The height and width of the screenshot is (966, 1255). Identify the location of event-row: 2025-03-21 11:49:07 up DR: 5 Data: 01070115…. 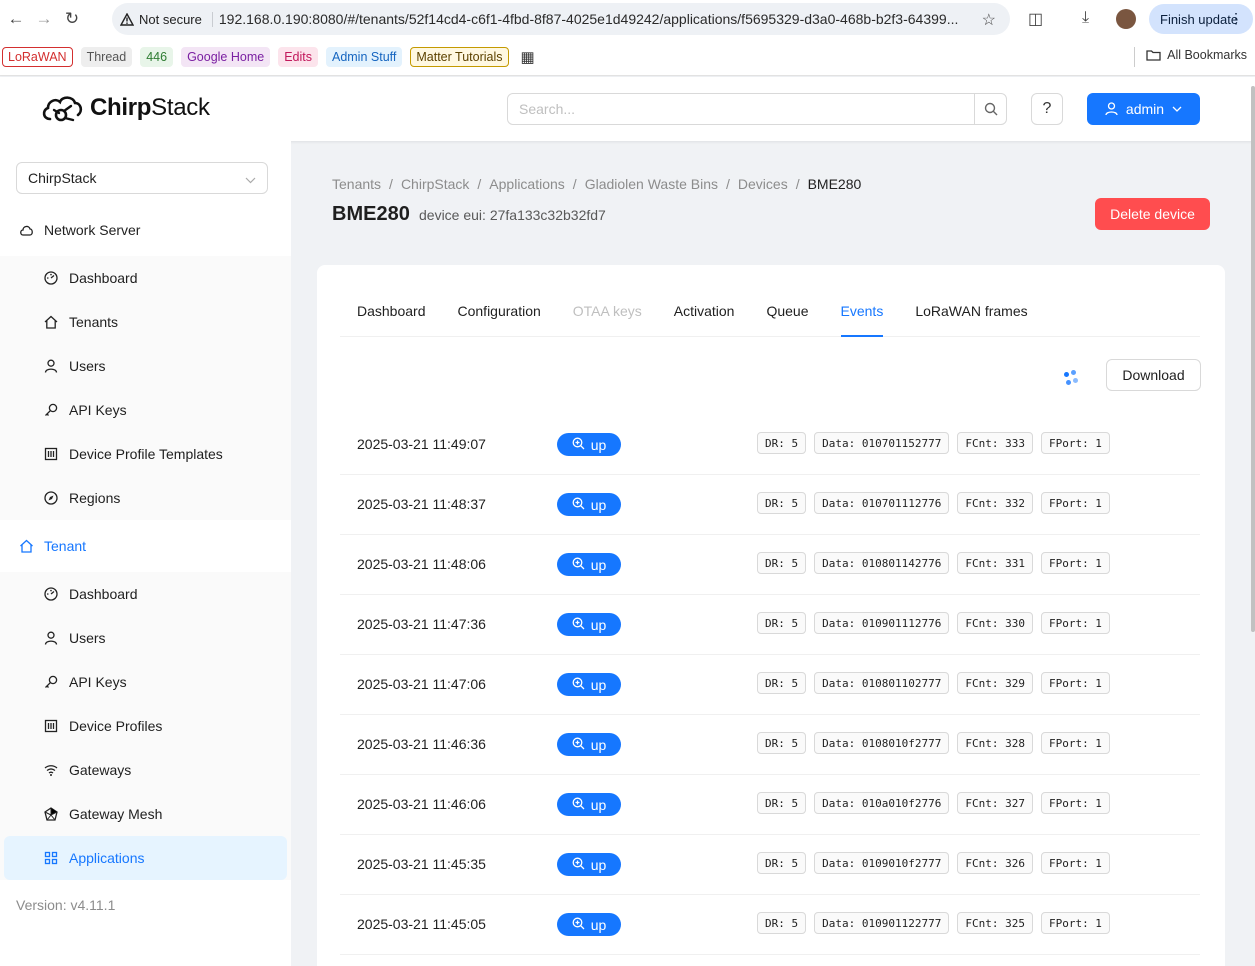
(770, 445).